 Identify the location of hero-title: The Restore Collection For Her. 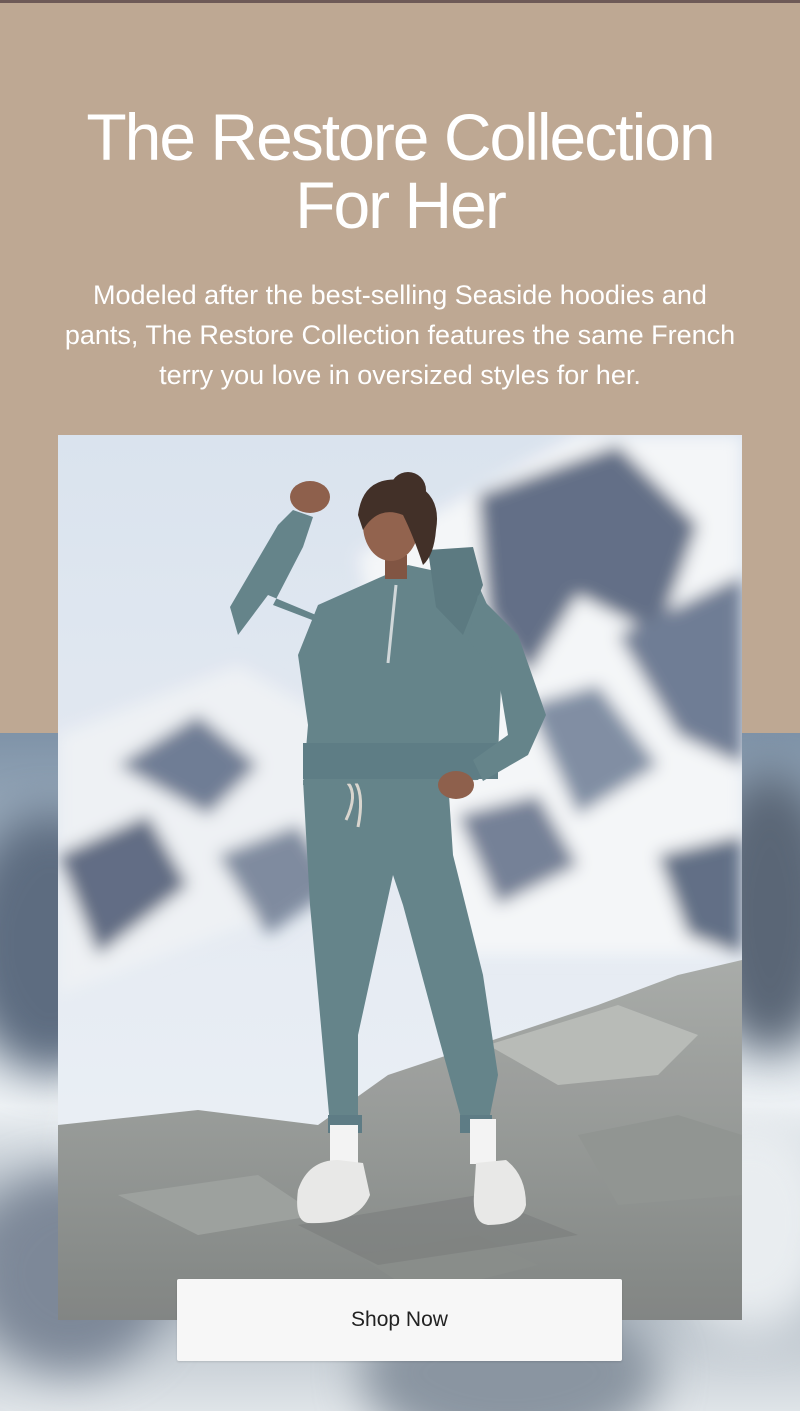
(400, 171).